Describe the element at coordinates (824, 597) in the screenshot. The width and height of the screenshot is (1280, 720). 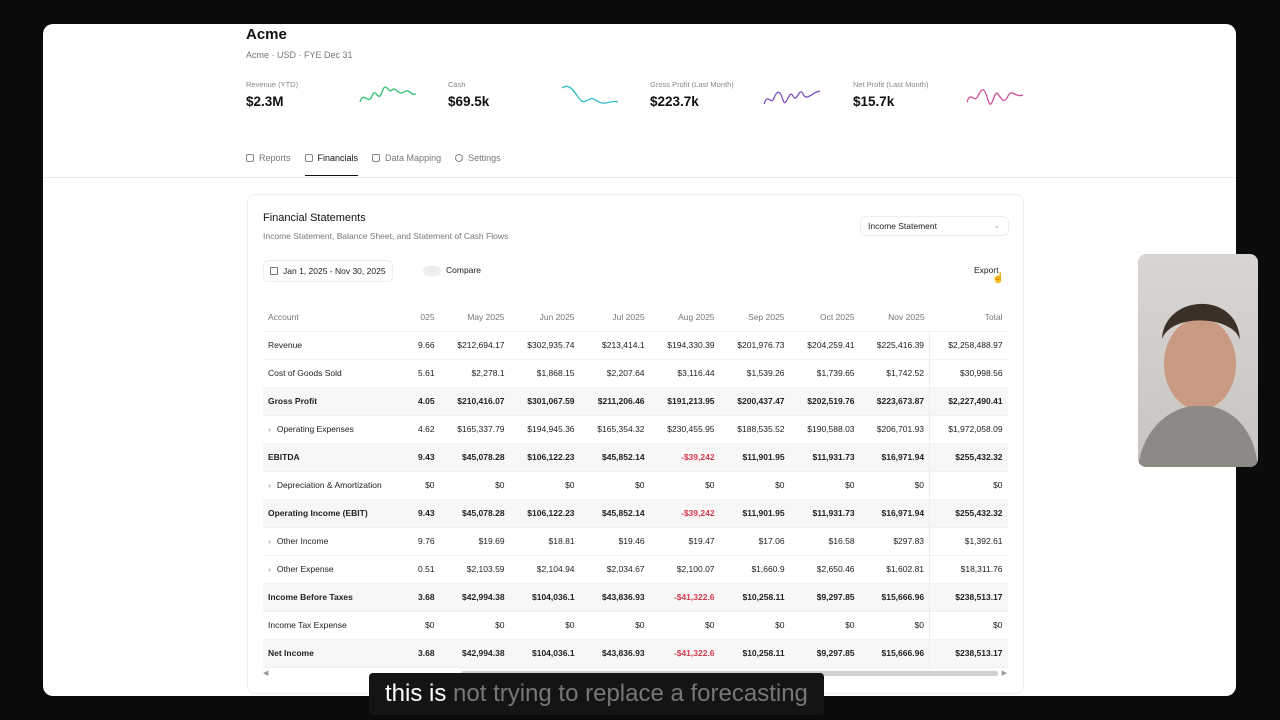
I see `value-cell: $9,297.85` at that location.